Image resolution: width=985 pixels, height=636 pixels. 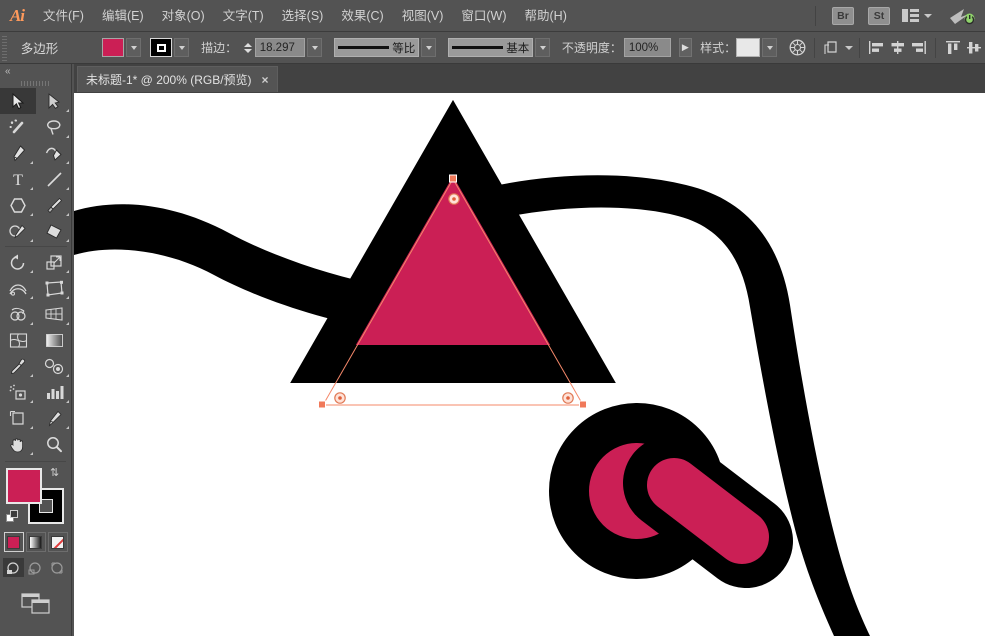 I want to click on fill-swatch-group, so click(x=122, y=47).